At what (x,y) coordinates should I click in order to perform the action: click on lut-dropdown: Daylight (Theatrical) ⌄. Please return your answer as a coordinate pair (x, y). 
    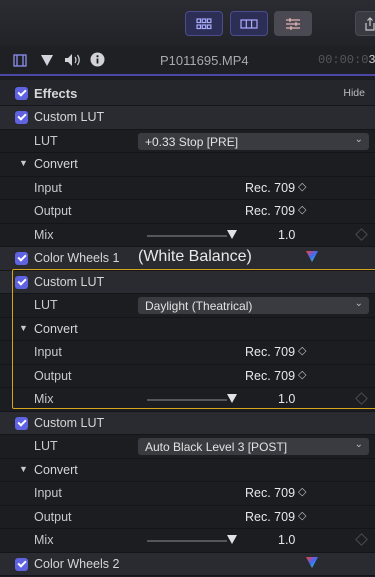
    Looking at the image, I should click on (253, 305).